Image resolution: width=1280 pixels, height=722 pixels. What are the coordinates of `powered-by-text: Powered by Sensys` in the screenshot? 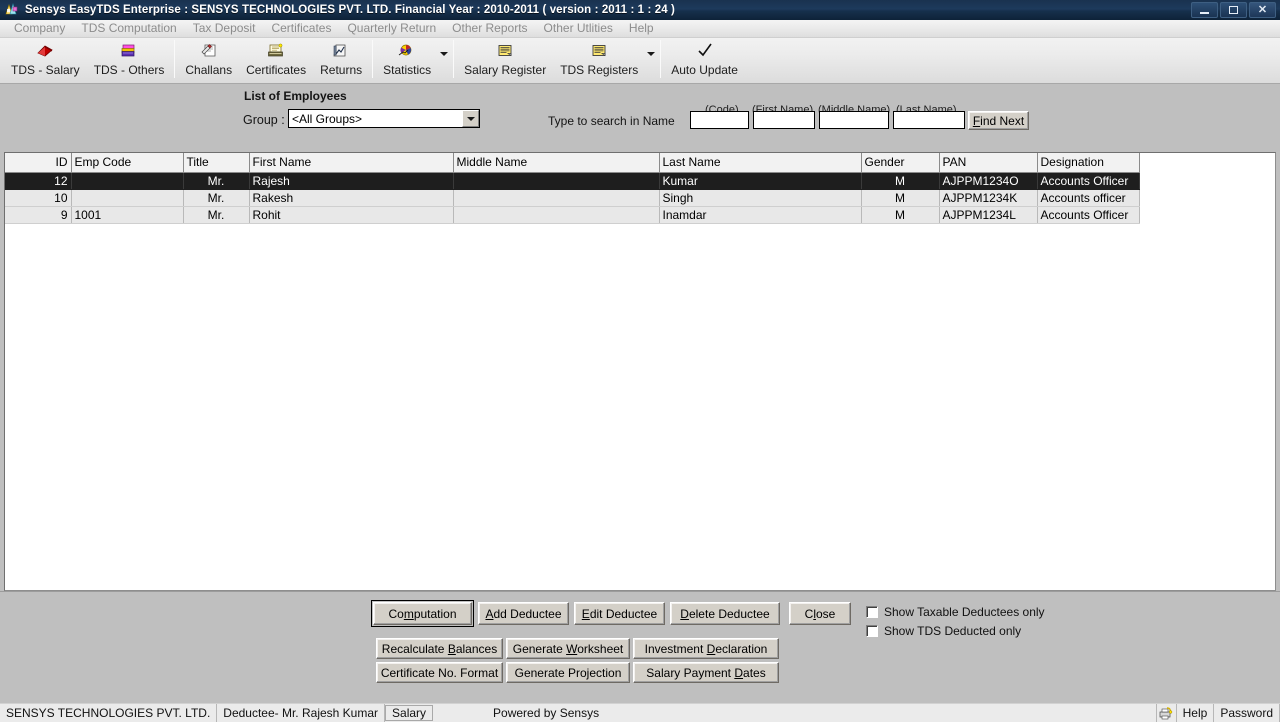 It's located at (546, 713).